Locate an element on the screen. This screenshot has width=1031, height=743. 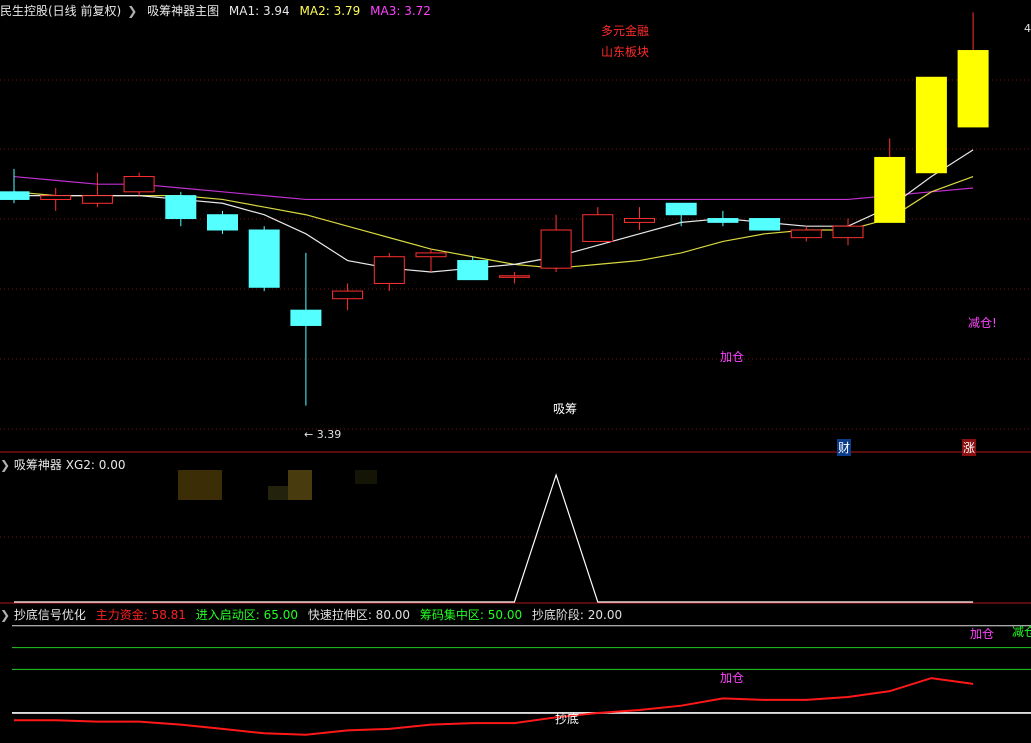
main-funds-line is located at coordinates (494, 706).